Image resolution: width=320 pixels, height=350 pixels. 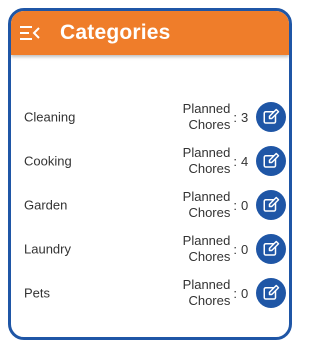 What do you see at coordinates (47, 249) in the screenshot?
I see `category-name: Laundry` at bounding box center [47, 249].